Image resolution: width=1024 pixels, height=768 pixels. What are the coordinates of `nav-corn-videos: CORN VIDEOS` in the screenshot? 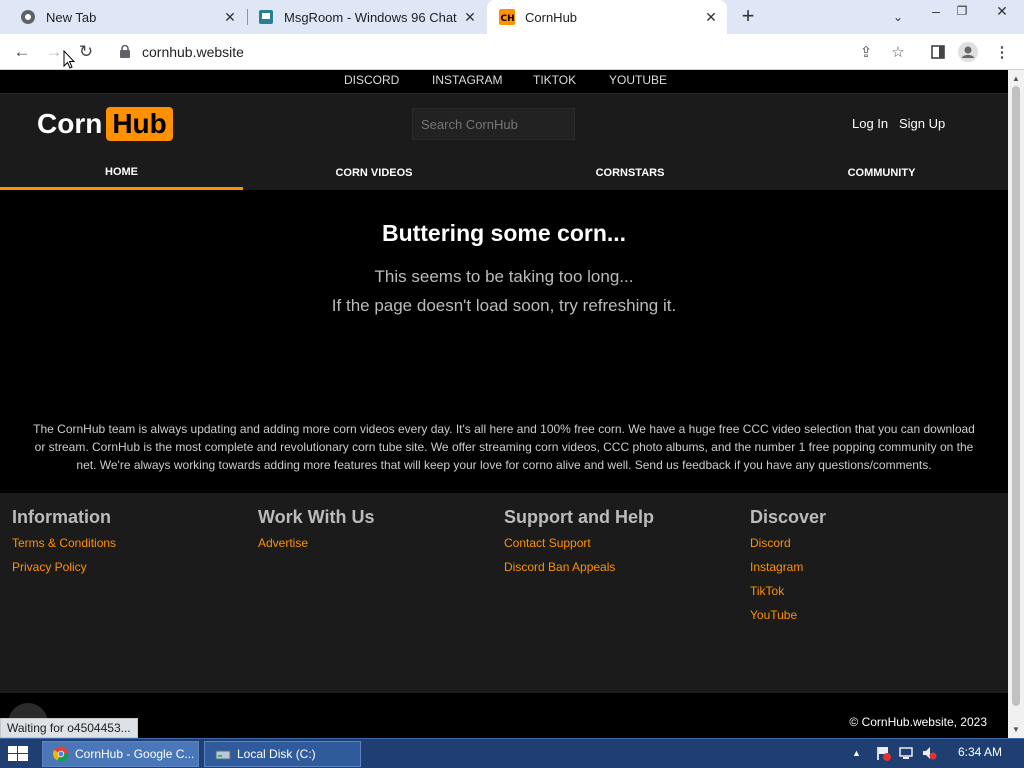 It's located at (374, 173).